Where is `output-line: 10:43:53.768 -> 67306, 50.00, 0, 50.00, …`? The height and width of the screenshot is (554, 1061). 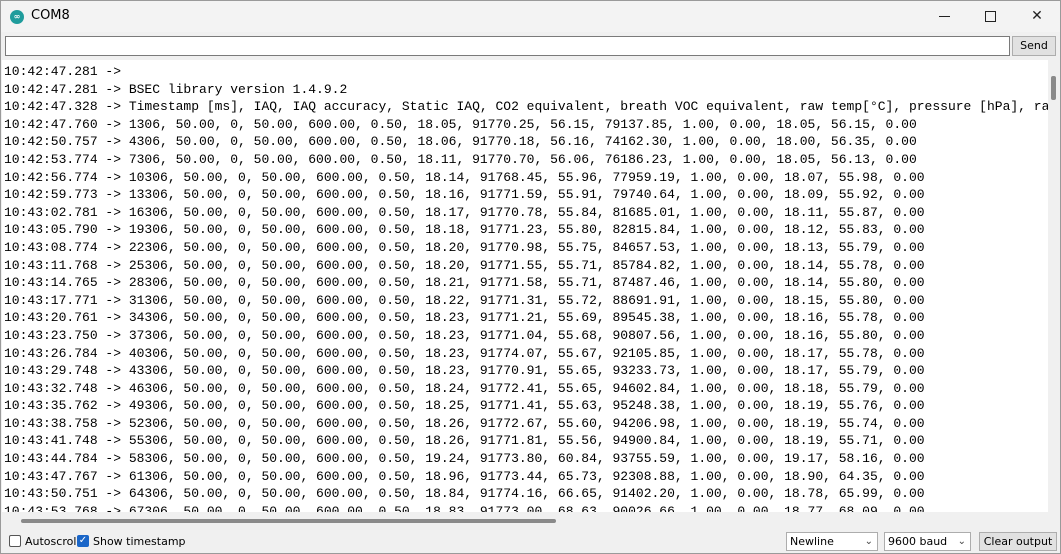
output-line: 10:43:53.768 -> 67306, 50.00, 0, 50.00, … is located at coordinates (464, 507).